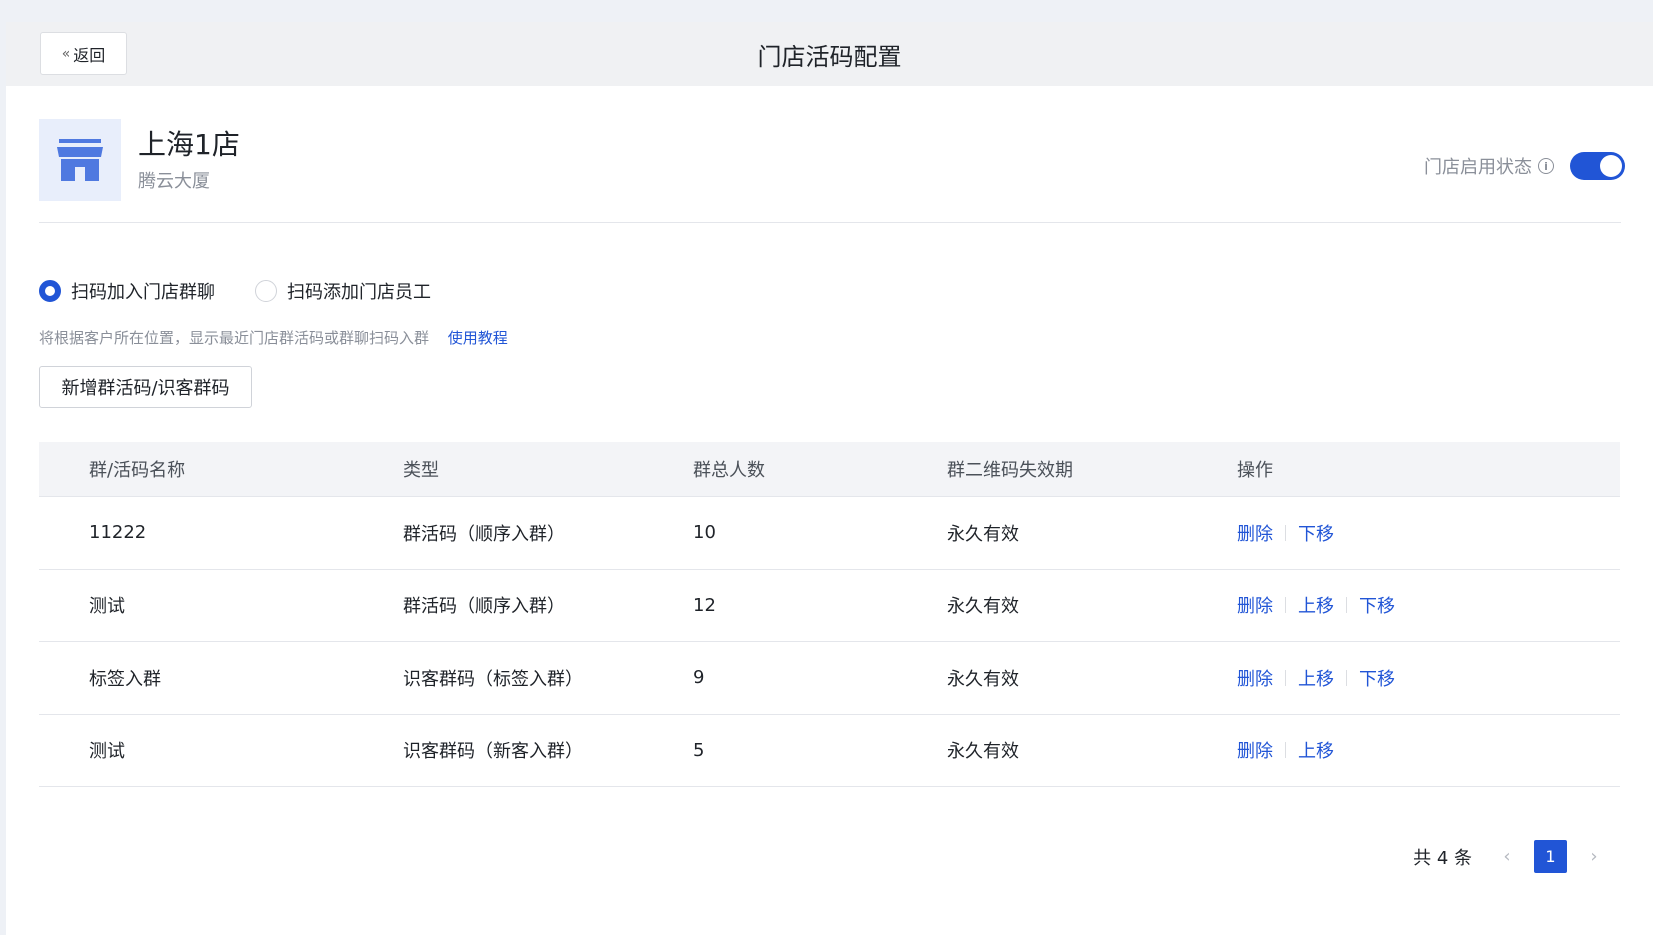 This screenshot has height=935, width=1653. What do you see at coordinates (704, 533) in the screenshot?
I see `cell-count: 10` at bounding box center [704, 533].